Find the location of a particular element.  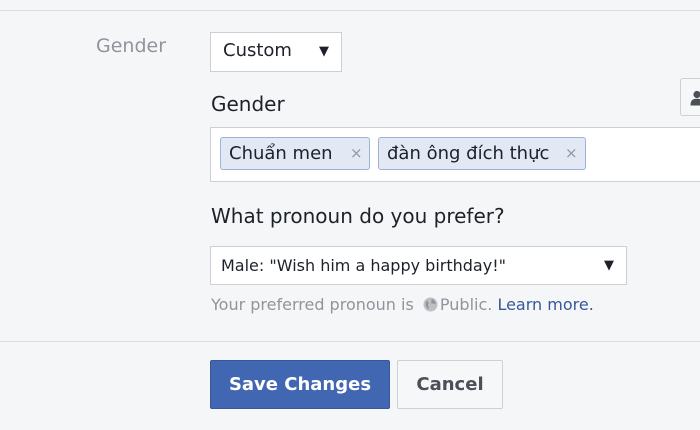

globe-icon is located at coordinates (430, 304).